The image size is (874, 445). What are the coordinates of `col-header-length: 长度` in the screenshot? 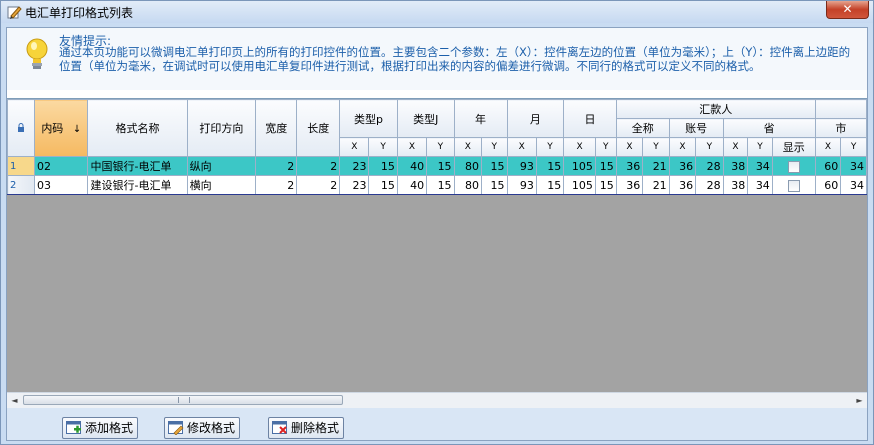 It's located at (318, 128).